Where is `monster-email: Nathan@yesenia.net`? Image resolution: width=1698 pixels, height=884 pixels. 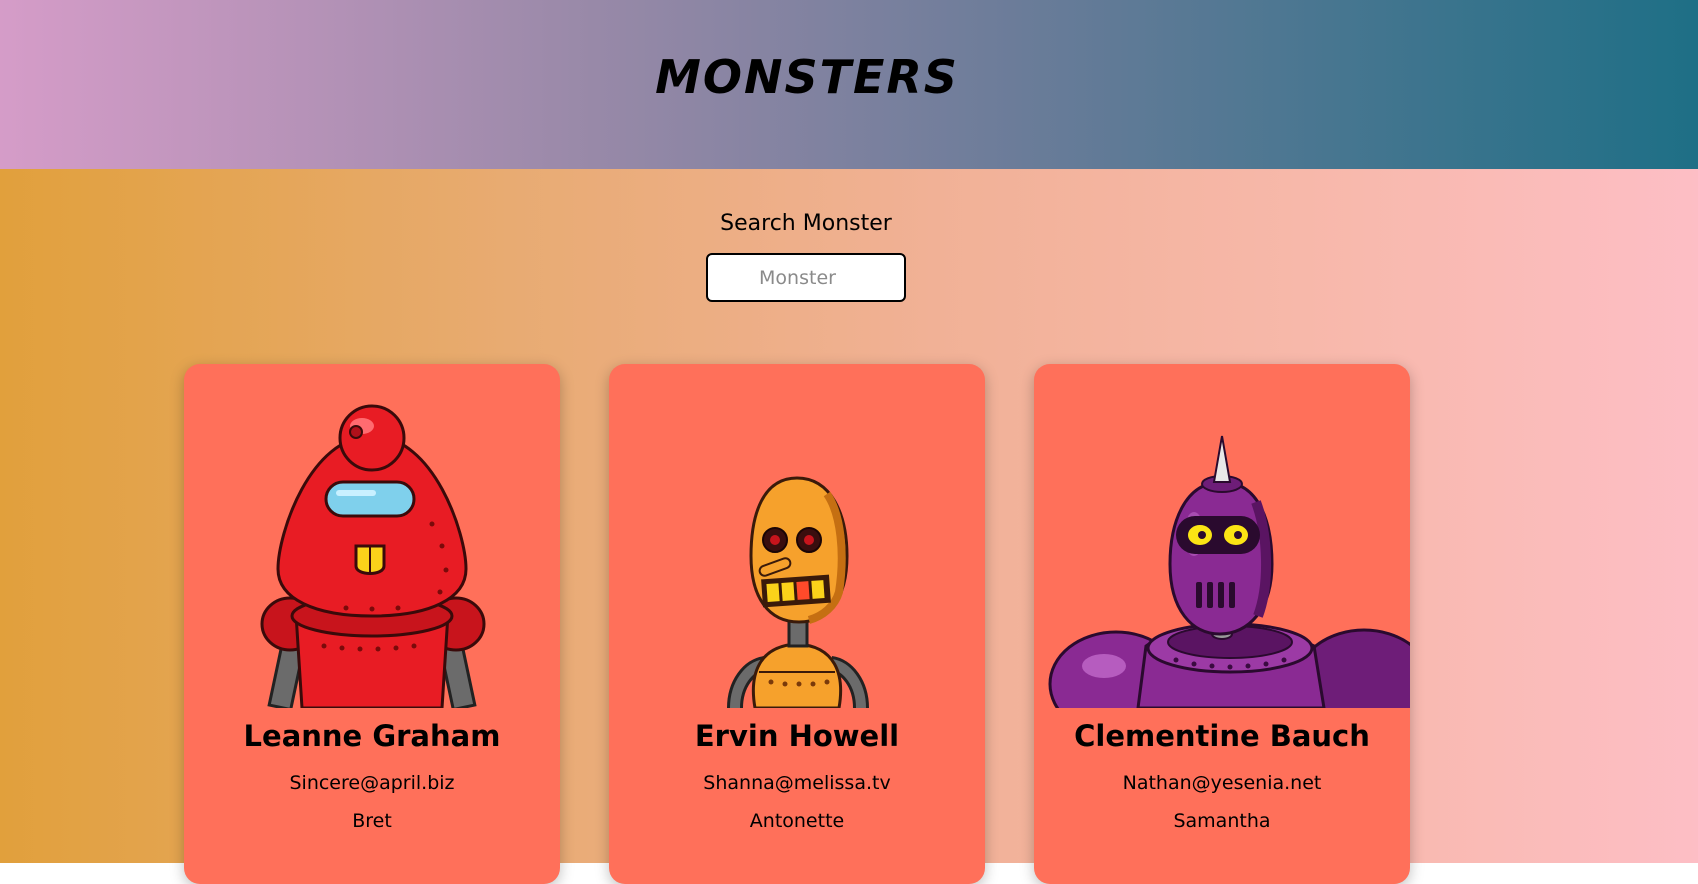 monster-email: Nathan@yesenia.net is located at coordinates (1222, 783).